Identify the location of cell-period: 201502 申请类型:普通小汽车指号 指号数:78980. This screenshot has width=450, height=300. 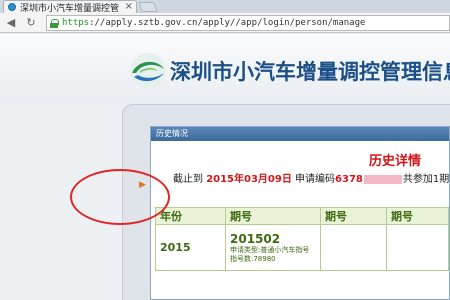
(273, 247).